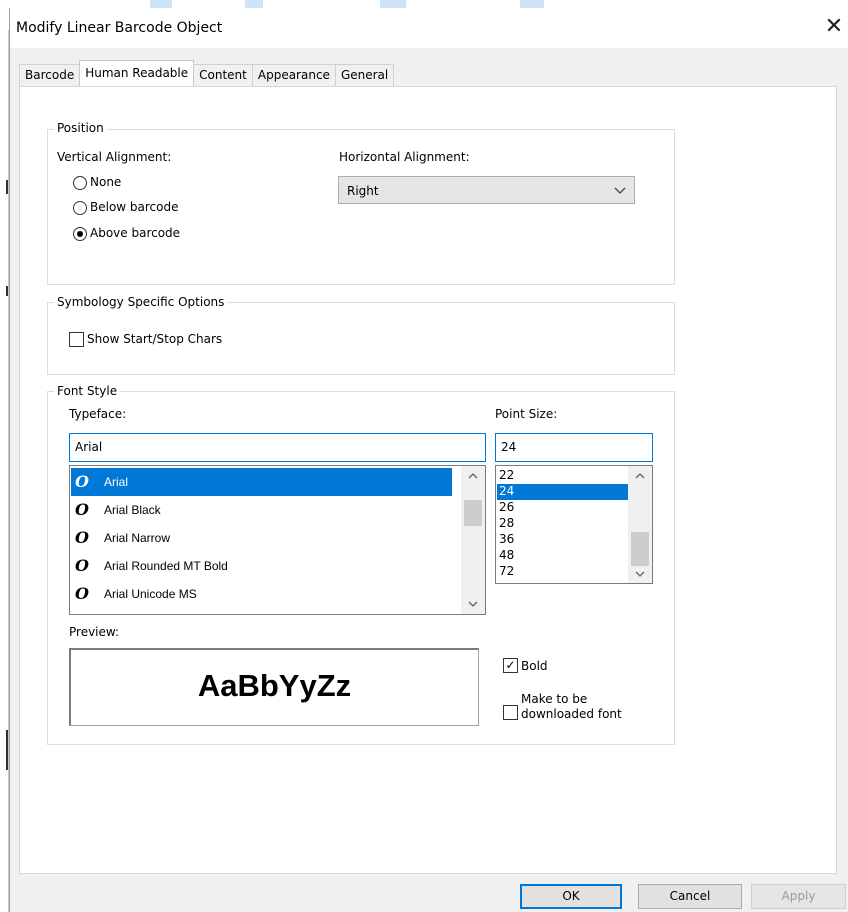 This screenshot has height=912, width=848. What do you see at coordinates (80, 128) in the screenshot?
I see `position-group-label: Position` at bounding box center [80, 128].